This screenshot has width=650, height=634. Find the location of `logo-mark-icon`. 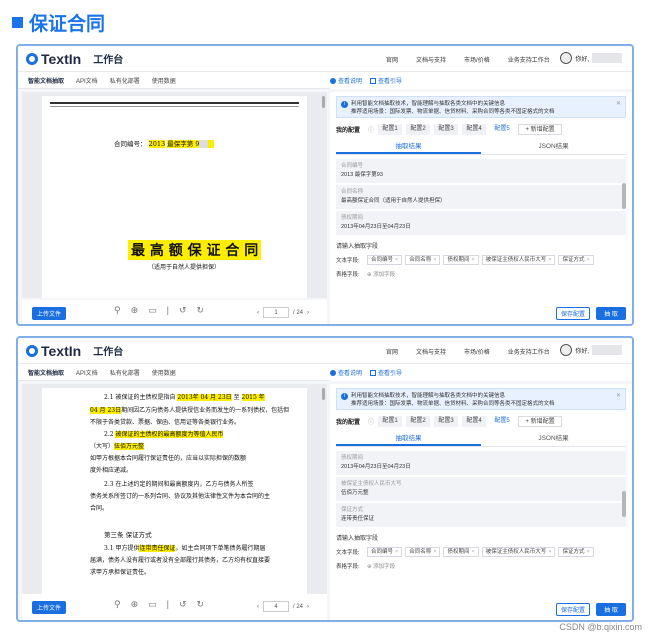

logo-mark-icon is located at coordinates (32, 350).